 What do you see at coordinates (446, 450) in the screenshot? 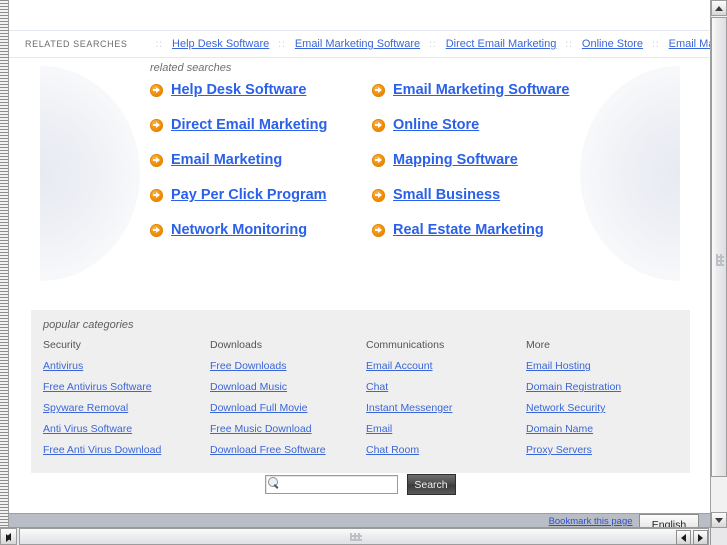
I see `category-link: Chat Room` at bounding box center [446, 450].